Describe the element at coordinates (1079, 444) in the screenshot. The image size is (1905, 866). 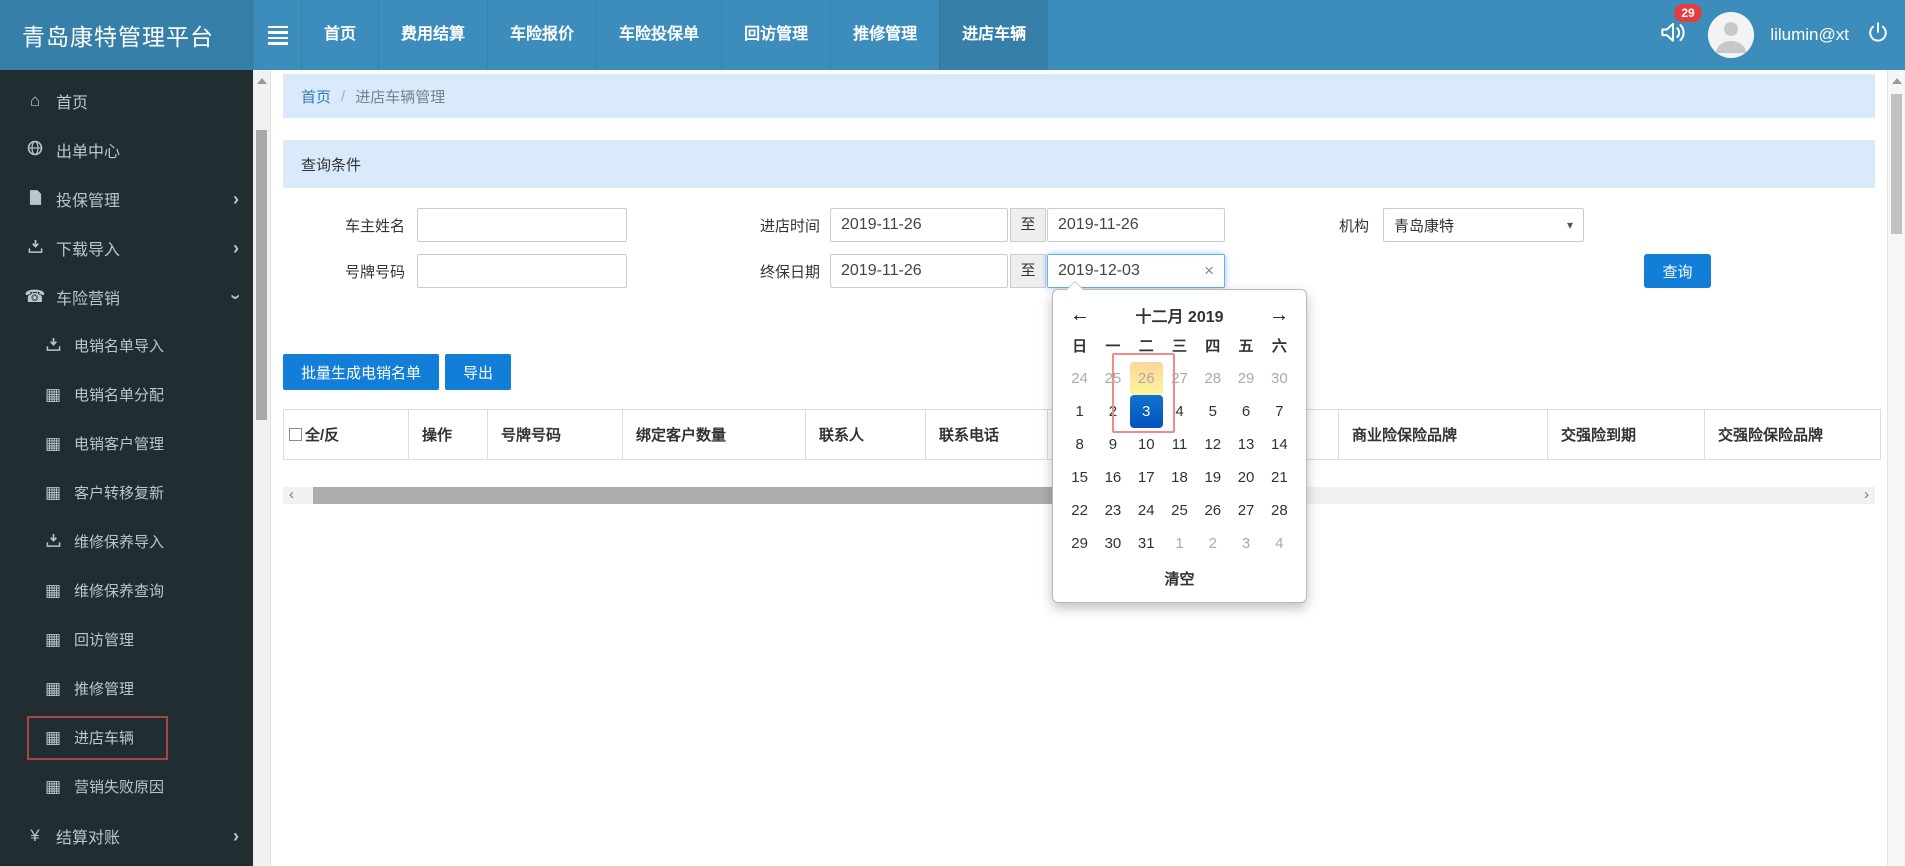
I see `calendar-day: 8` at that location.